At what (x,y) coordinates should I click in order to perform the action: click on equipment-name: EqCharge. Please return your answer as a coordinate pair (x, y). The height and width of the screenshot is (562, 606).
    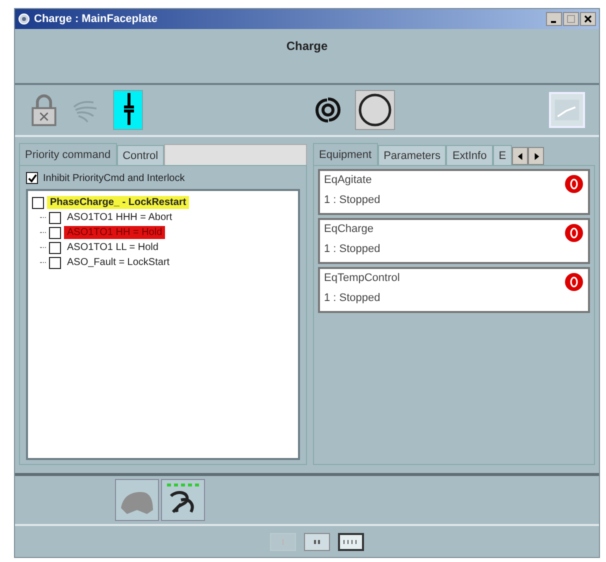
    Looking at the image, I should click on (349, 229).